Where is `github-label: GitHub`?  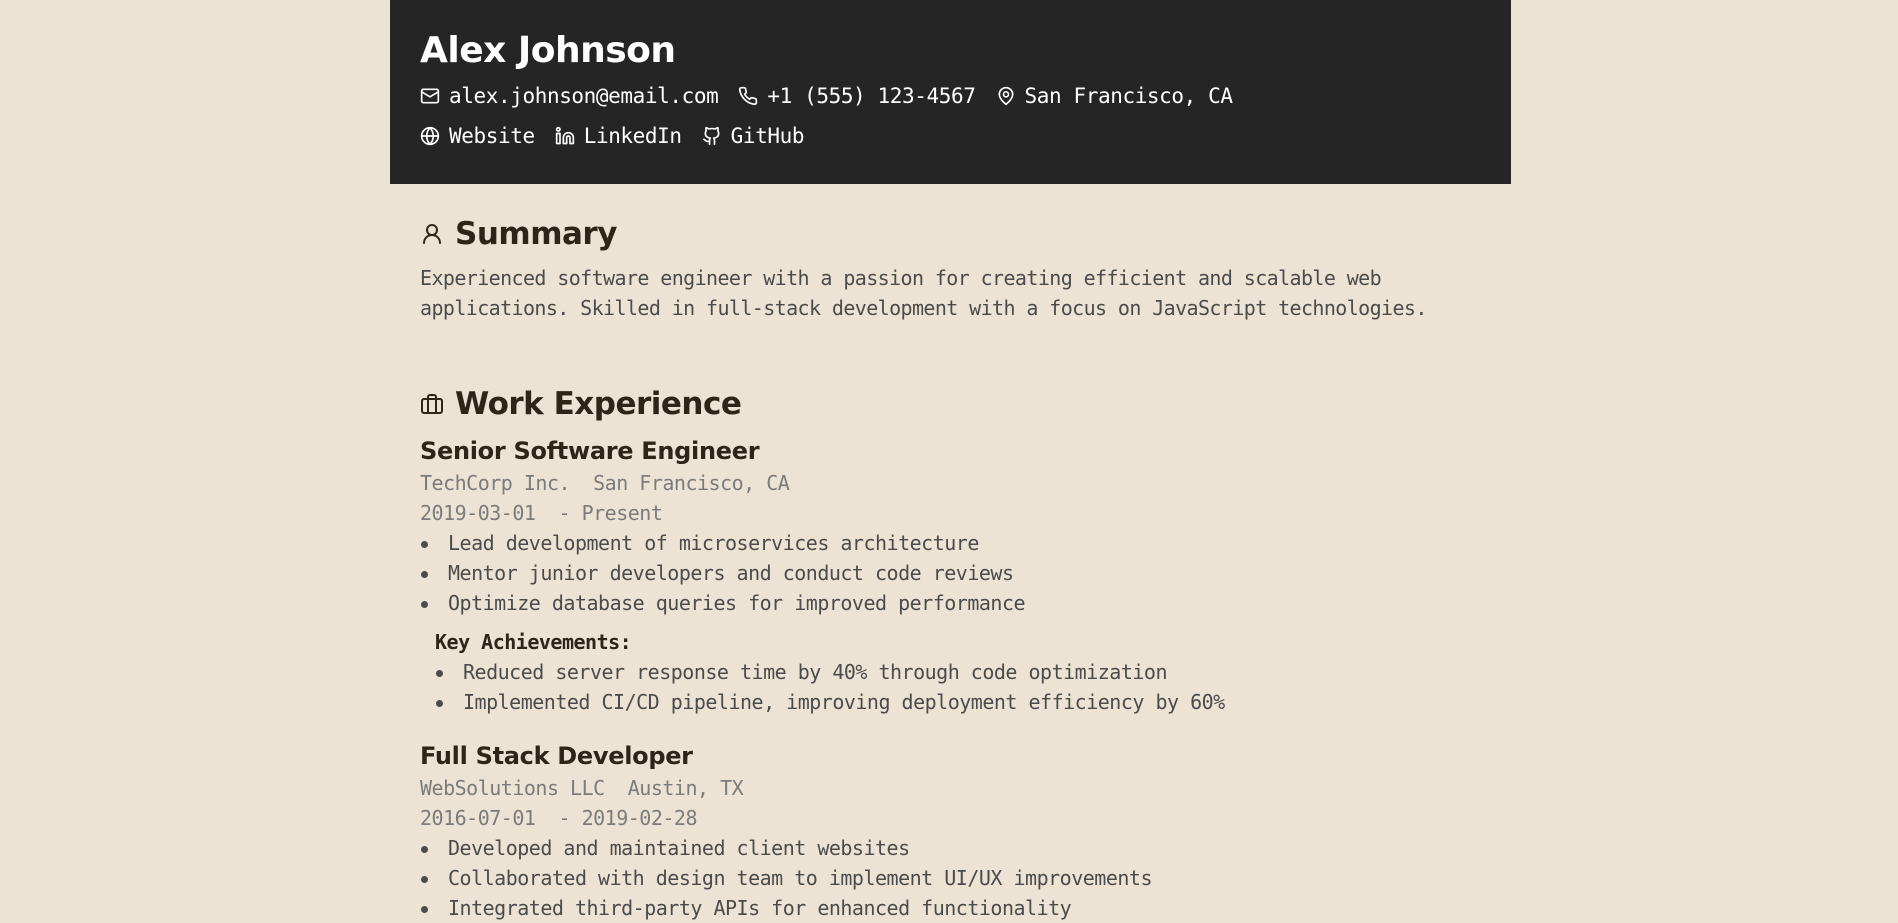
github-label: GitHub is located at coordinates (767, 136).